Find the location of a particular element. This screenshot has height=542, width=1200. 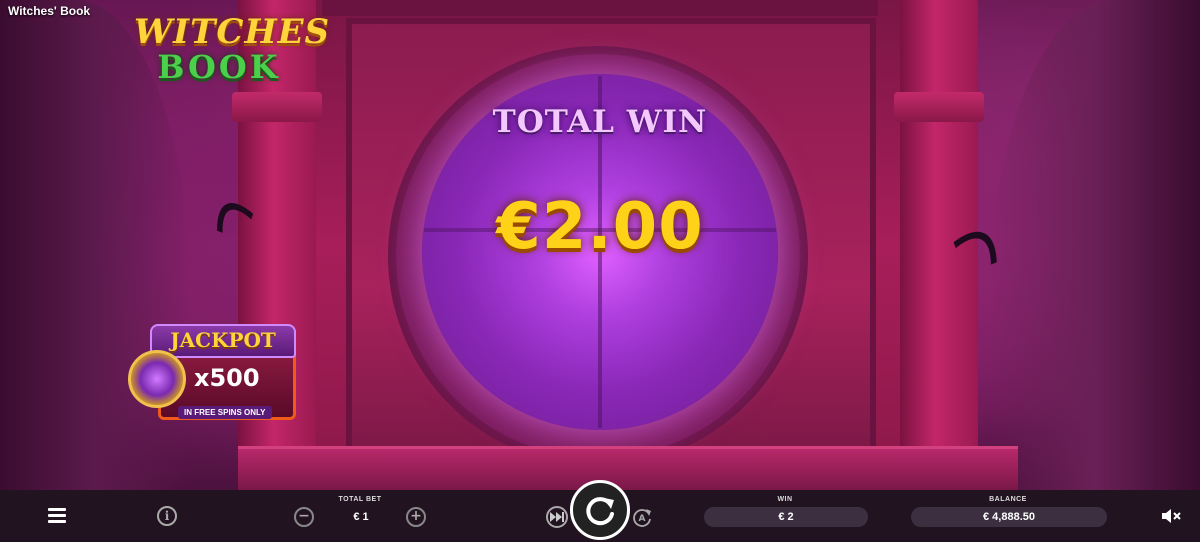

balance-label: BALANCE is located at coordinates (1008, 499).